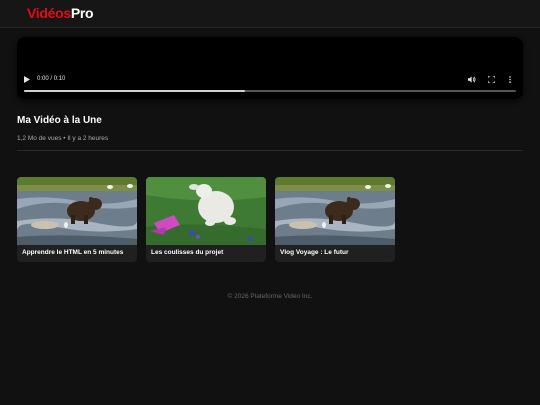  I want to click on more-options-button, so click(512, 79).